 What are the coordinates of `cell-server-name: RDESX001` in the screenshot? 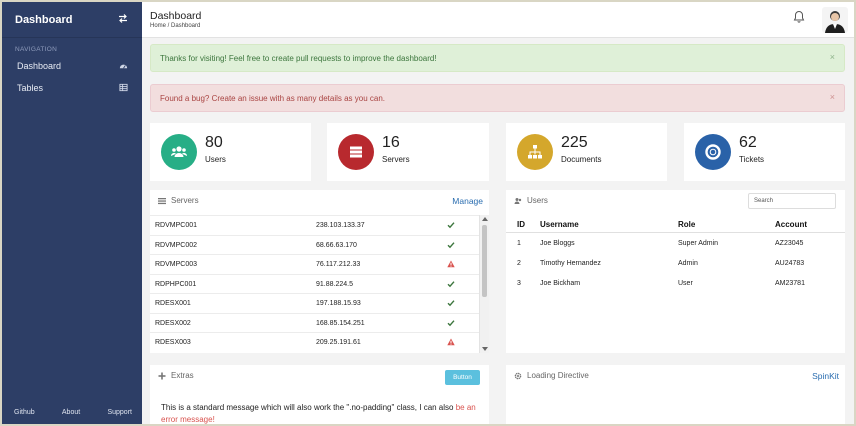 It's located at (173, 303).